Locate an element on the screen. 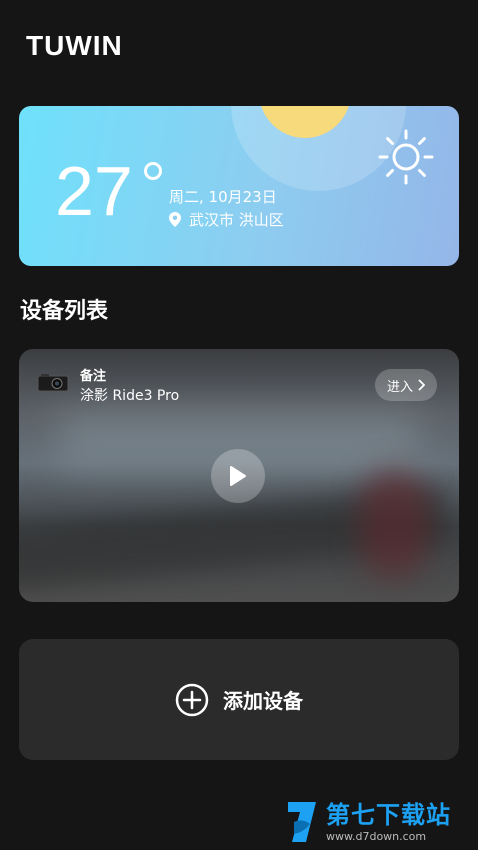 The width and height of the screenshot is (478, 850). device-note: 备注 is located at coordinates (93, 376).